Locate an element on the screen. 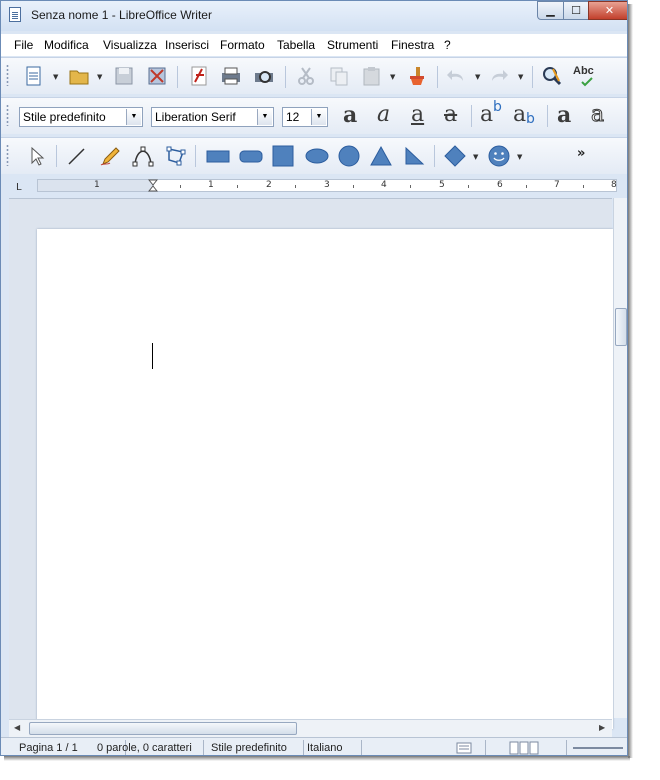  close-icon: ✕ is located at coordinates (609, 10).